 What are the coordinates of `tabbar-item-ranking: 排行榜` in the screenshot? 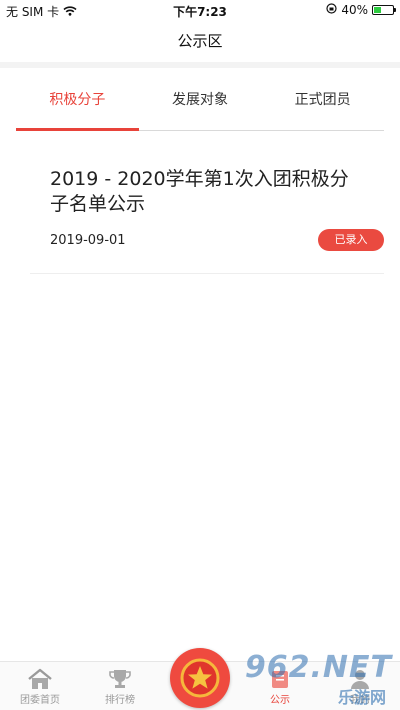 It's located at (120, 686).